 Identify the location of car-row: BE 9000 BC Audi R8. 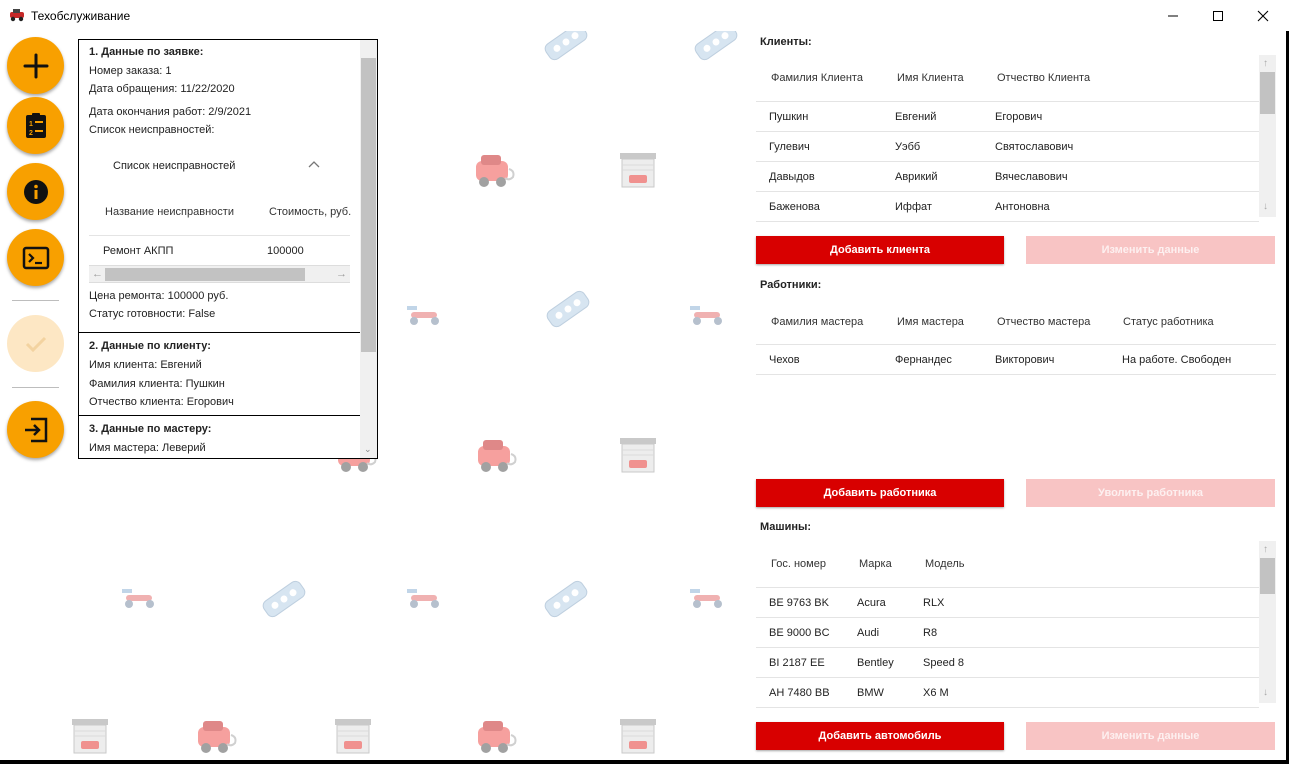
(1007, 633).